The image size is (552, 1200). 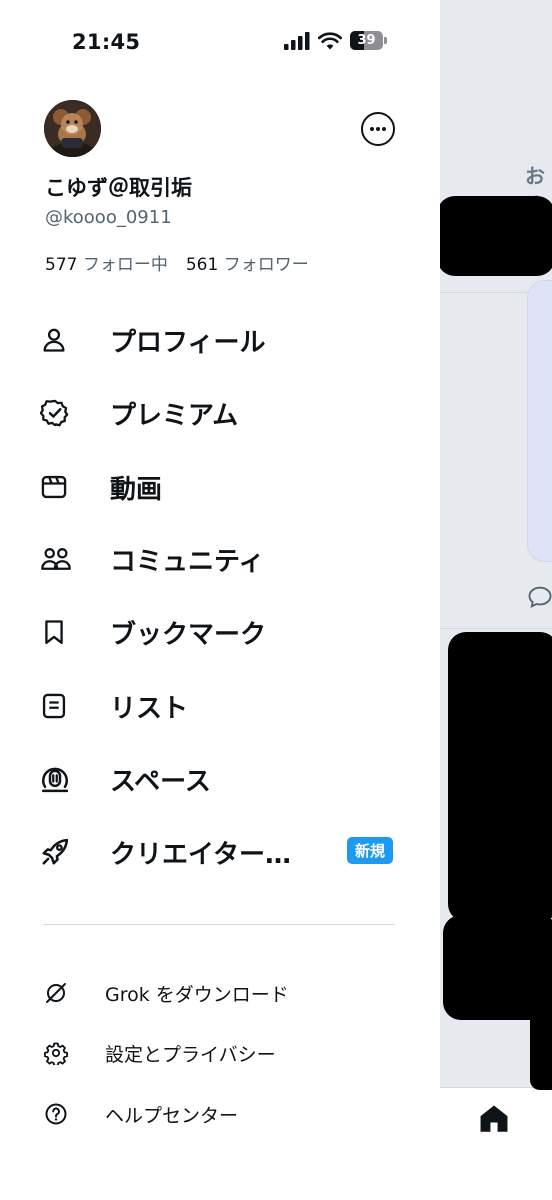 What do you see at coordinates (197, 994) in the screenshot?
I see `menu-item-label: Grok をダウンロード` at bounding box center [197, 994].